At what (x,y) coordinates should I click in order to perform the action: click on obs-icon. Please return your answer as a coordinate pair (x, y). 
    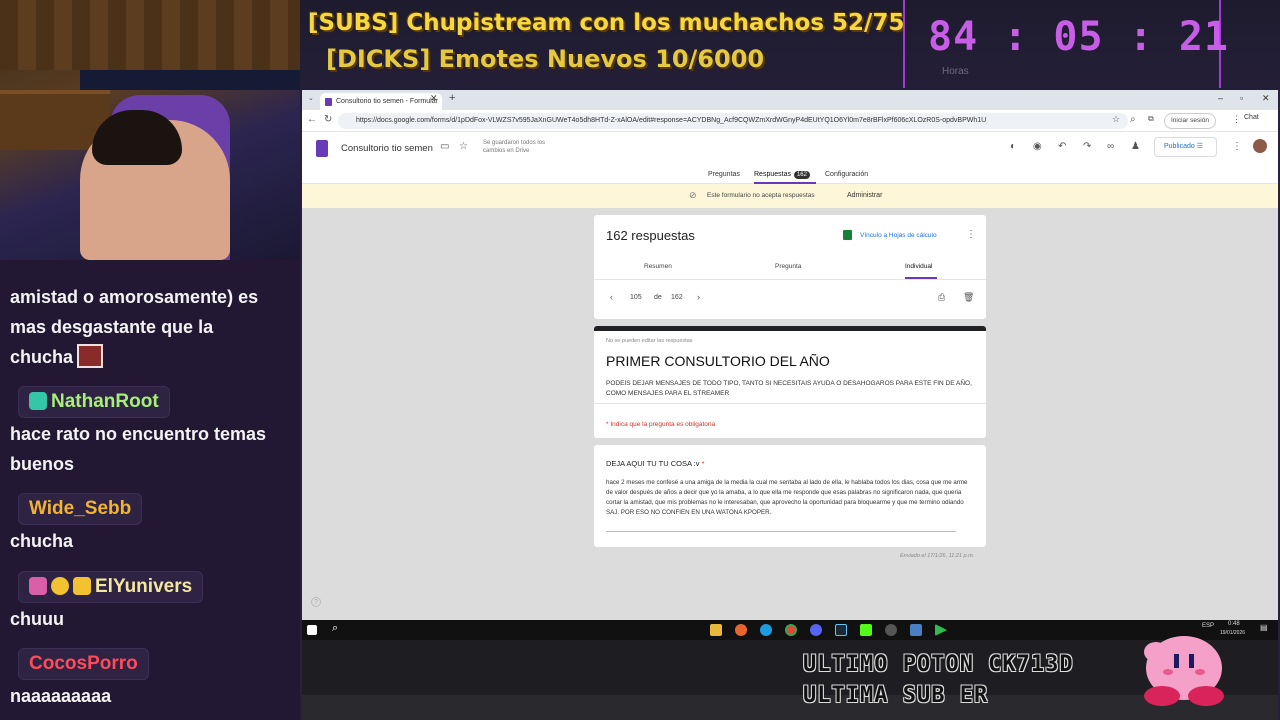
    Looking at the image, I should click on (891, 630).